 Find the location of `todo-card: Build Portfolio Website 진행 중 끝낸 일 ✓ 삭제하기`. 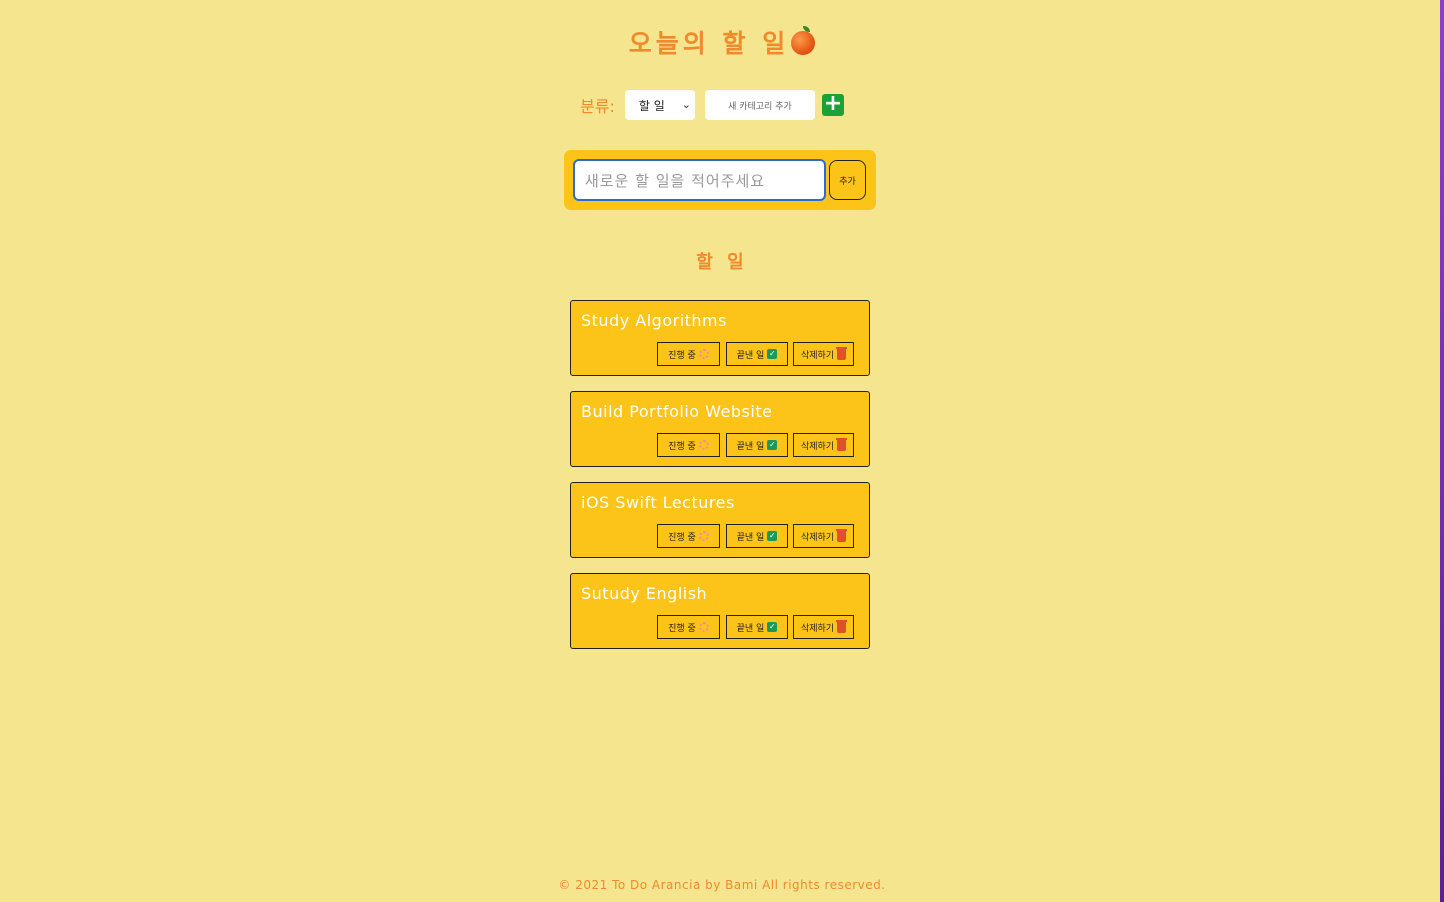

todo-card: Build Portfolio Website 진행 중 끝낸 일 ✓ 삭제하기 is located at coordinates (720, 429).